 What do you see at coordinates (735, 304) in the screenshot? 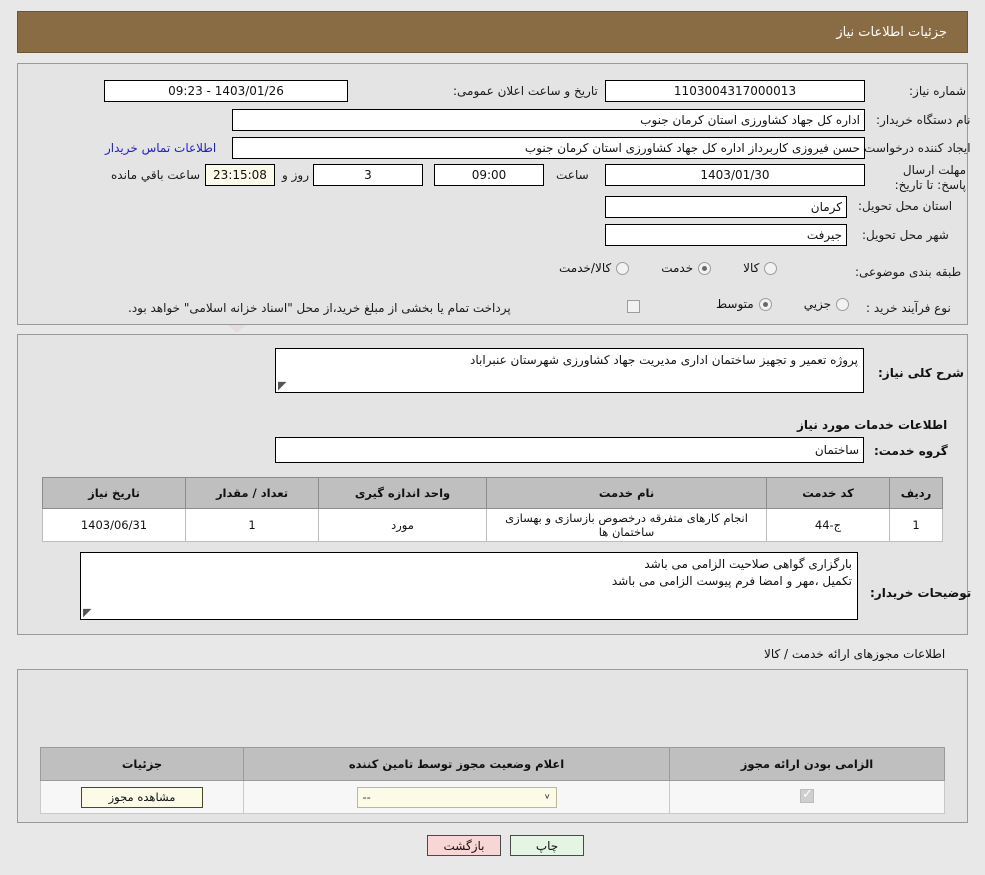
I see `purchase-process-label-1: متوسط` at bounding box center [735, 304].